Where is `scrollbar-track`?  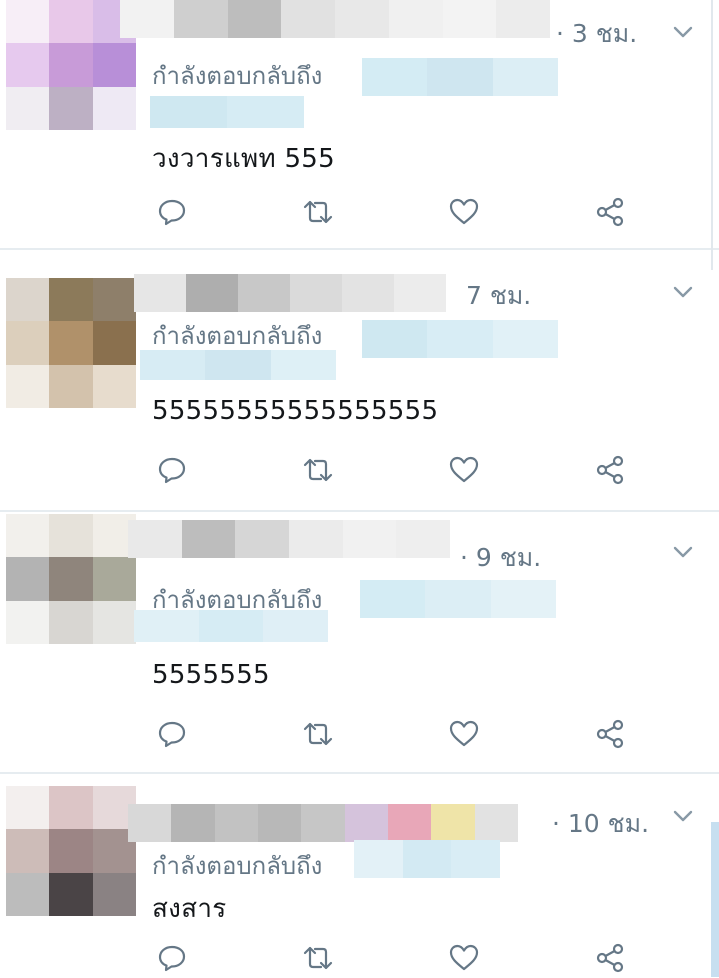
scrollbar-track is located at coordinates (712, 135).